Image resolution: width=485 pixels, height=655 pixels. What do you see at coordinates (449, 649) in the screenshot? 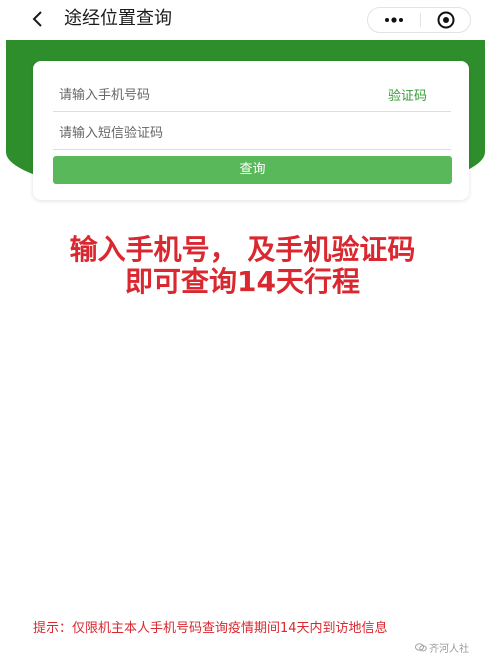
I see `watermark-text: 齐河人社` at bounding box center [449, 649].